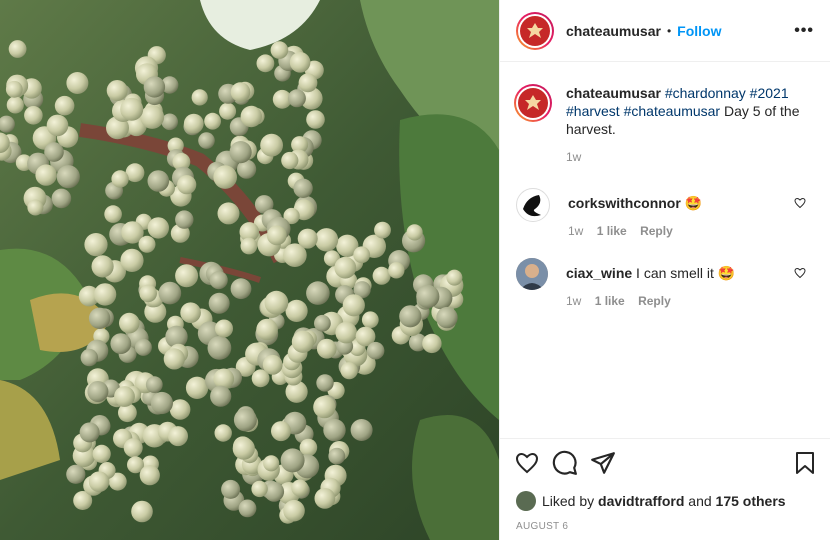  What do you see at coordinates (665, 521) in the screenshot?
I see `post-date: AUGUST 6` at bounding box center [665, 521].